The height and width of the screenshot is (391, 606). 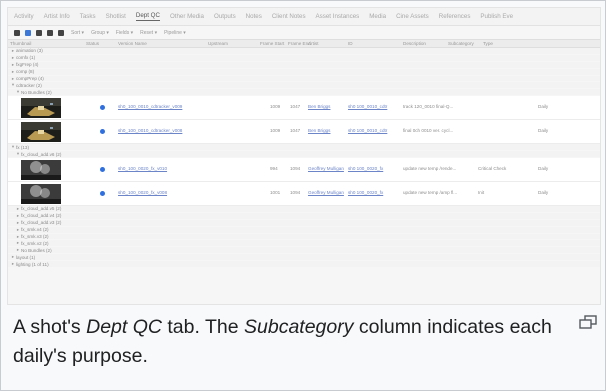 I want to click on toolbar-dropdown: Fields ▾, so click(x=124, y=33).